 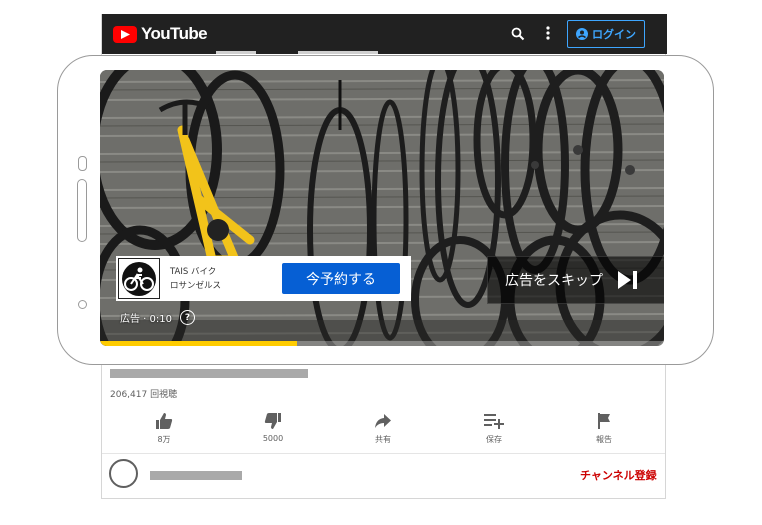 I want to click on flag-icon, so click(x=604, y=421).